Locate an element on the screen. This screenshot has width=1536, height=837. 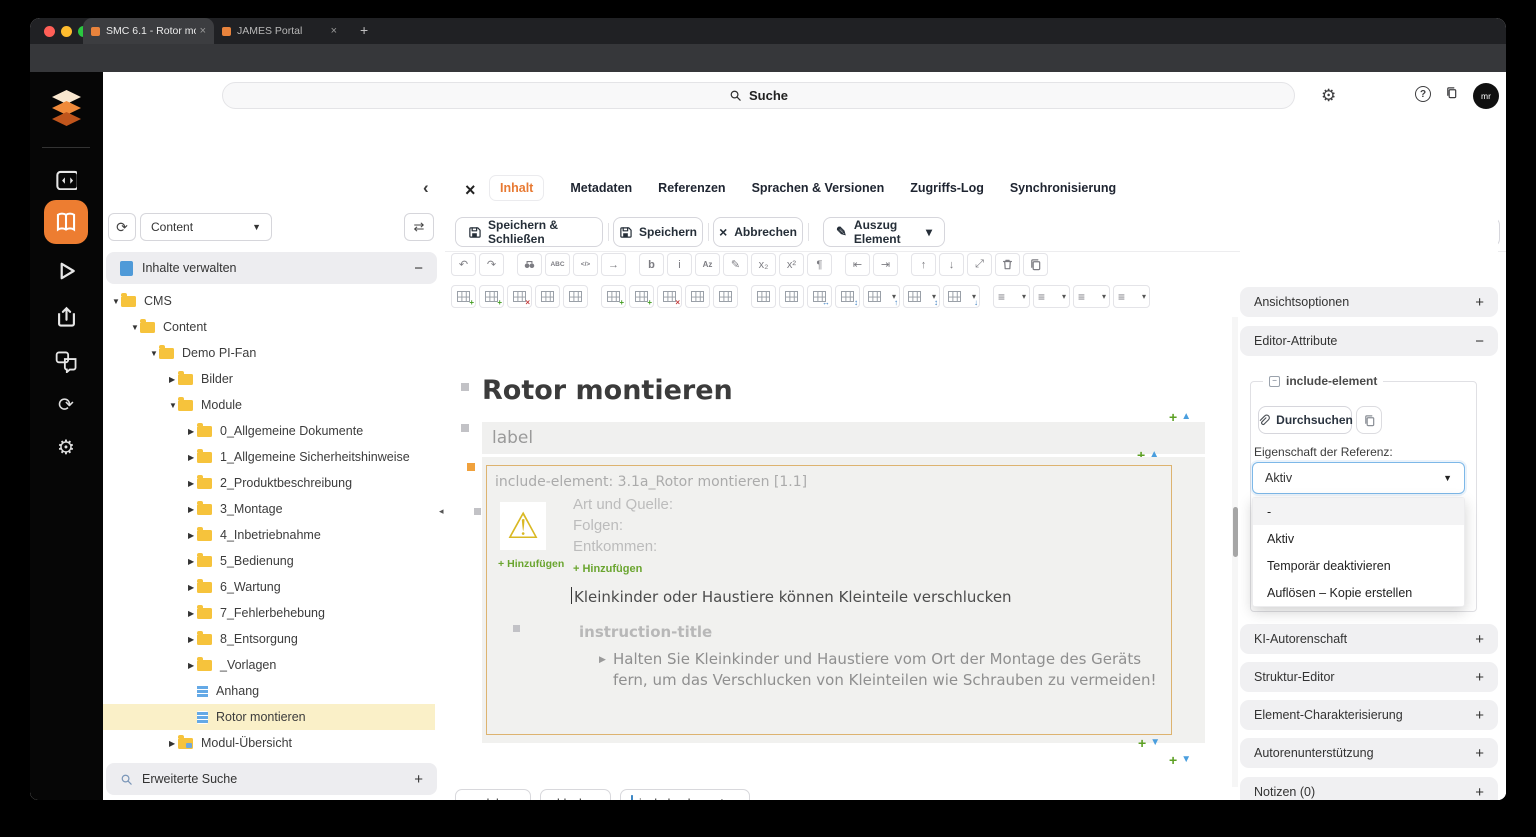
move-up-icon: ↑ is located at coordinates (923, 264).